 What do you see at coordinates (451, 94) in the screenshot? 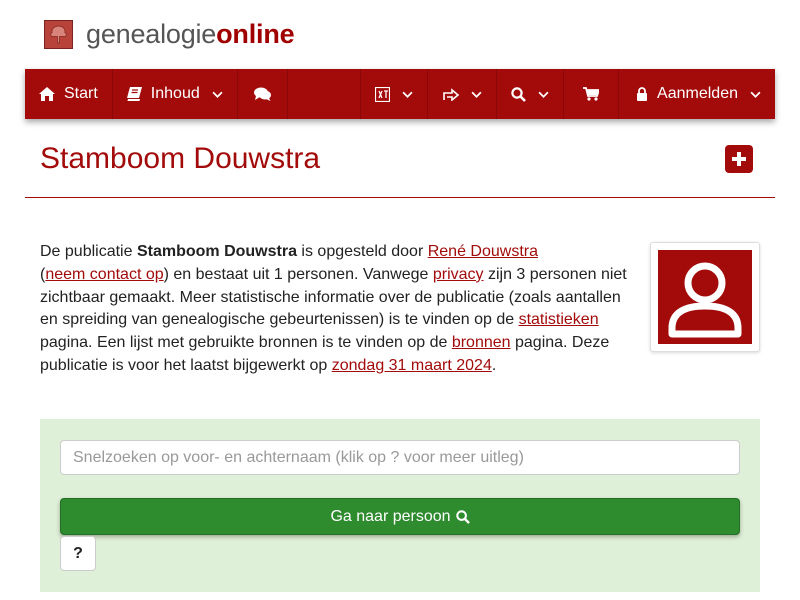
I see `share-icon` at bounding box center [451, 94].